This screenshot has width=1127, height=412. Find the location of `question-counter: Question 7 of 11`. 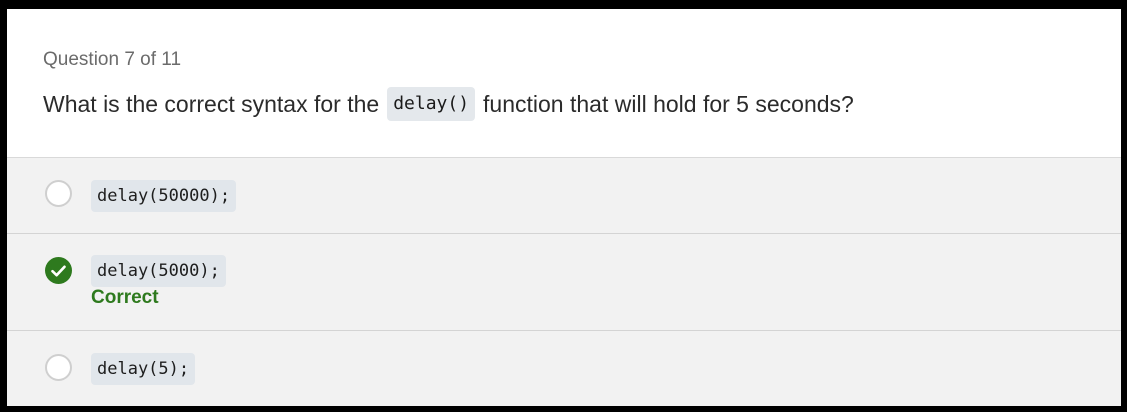

question-counter: Question 7 of 11 is located at coordinates (112, 59).